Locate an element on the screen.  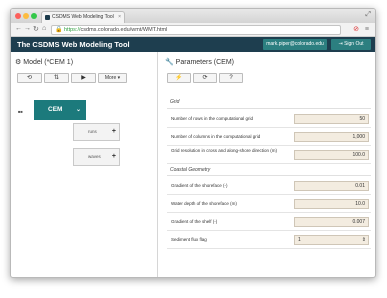
param-label: Gradient of the shelf (-) is located at coordinates (194, 221).